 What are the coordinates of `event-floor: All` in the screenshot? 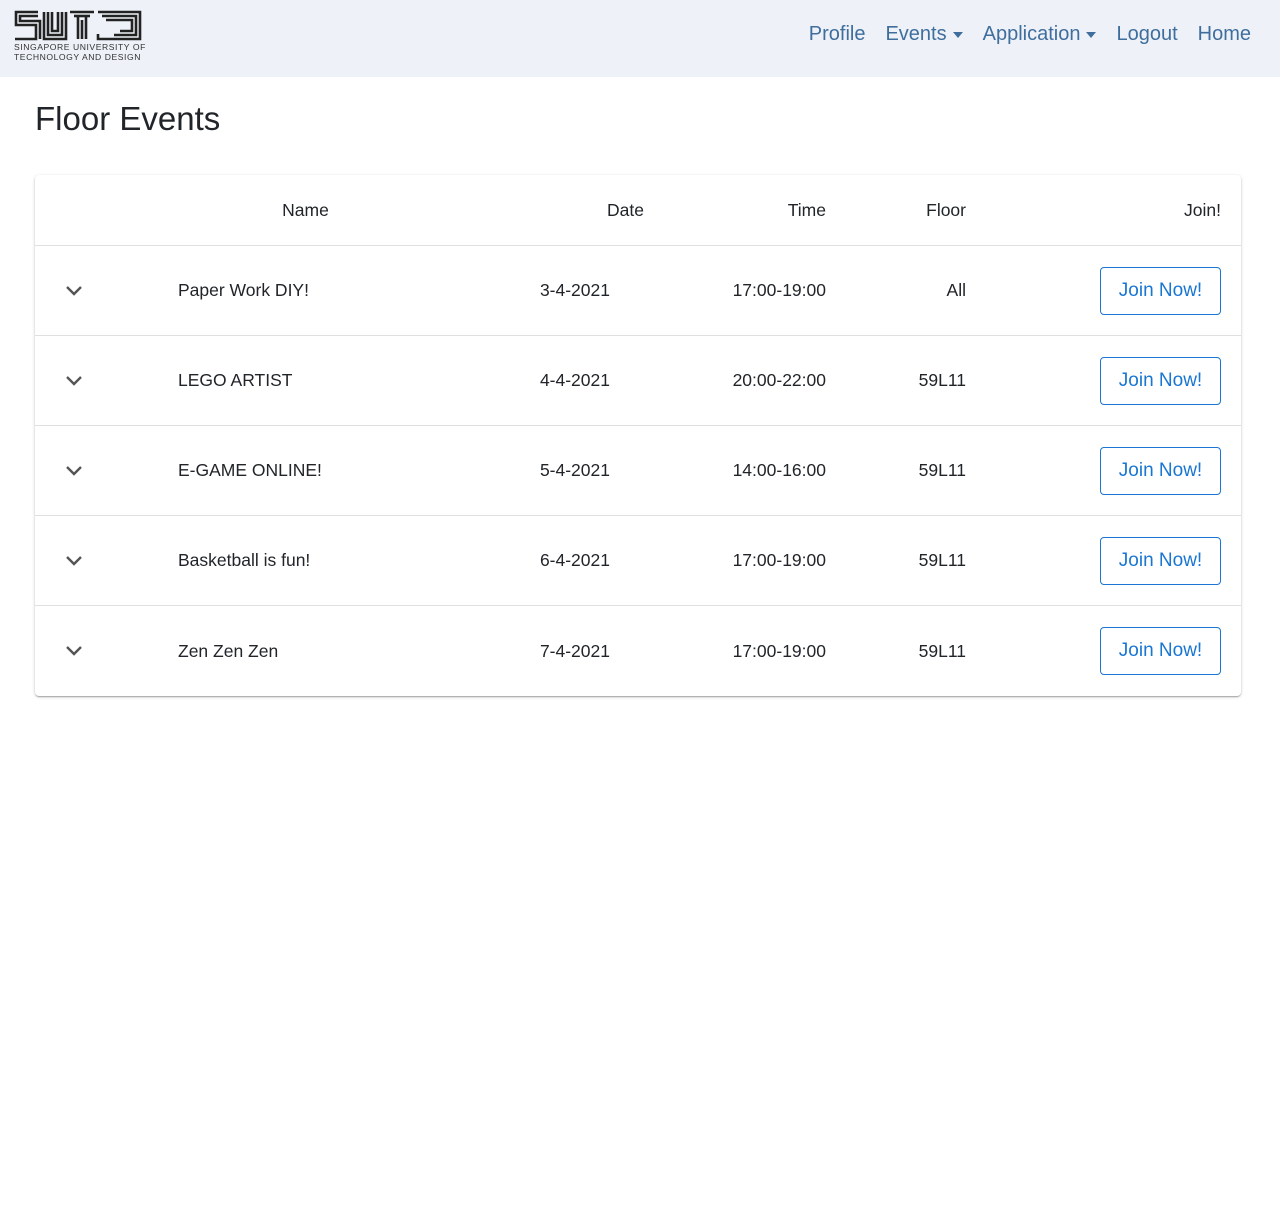 It's located at (956, 290).